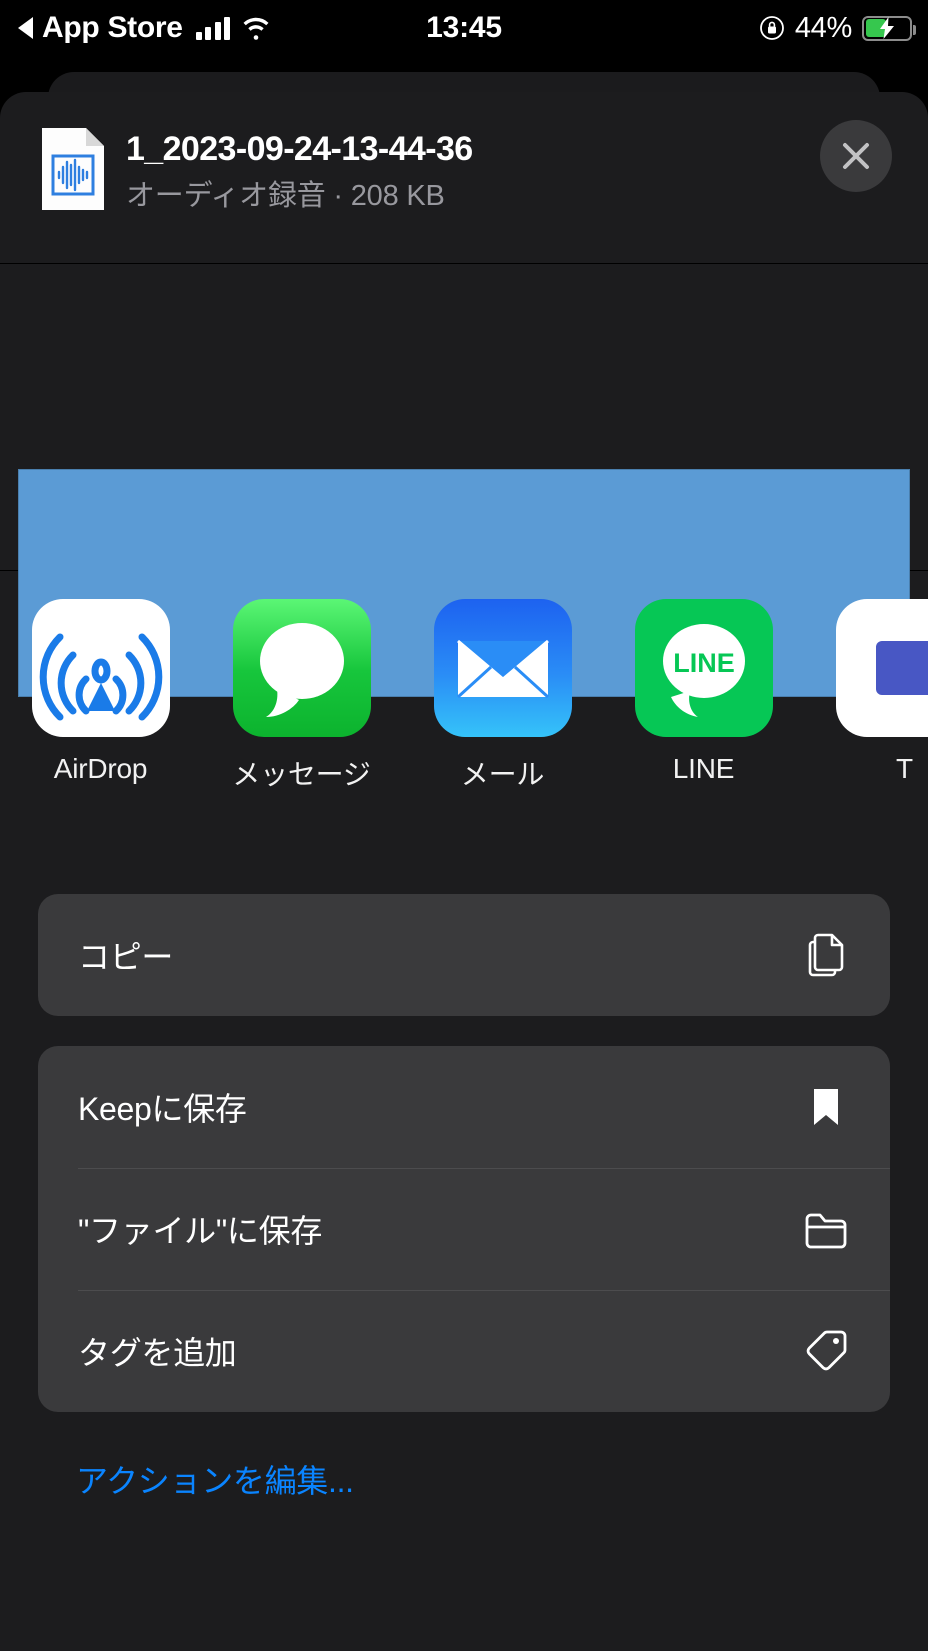 The width and height of the screenshot is (928, 1651). What do you see at coordinates (826, 1229) in the screenshot?
I see `folder-icon` at bounding box center [826, 1229].